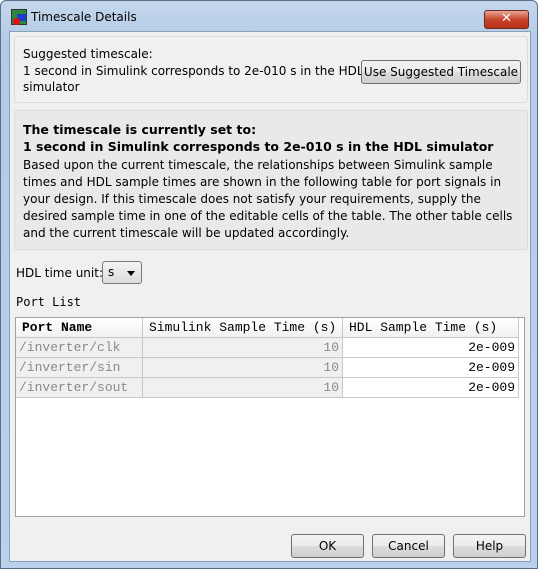 Image resolution: width=538 pixels, height=569 pixels. Describe the element at coordinates (79, 328) in the screenshot. I see `column-header: Port Name` at that location.